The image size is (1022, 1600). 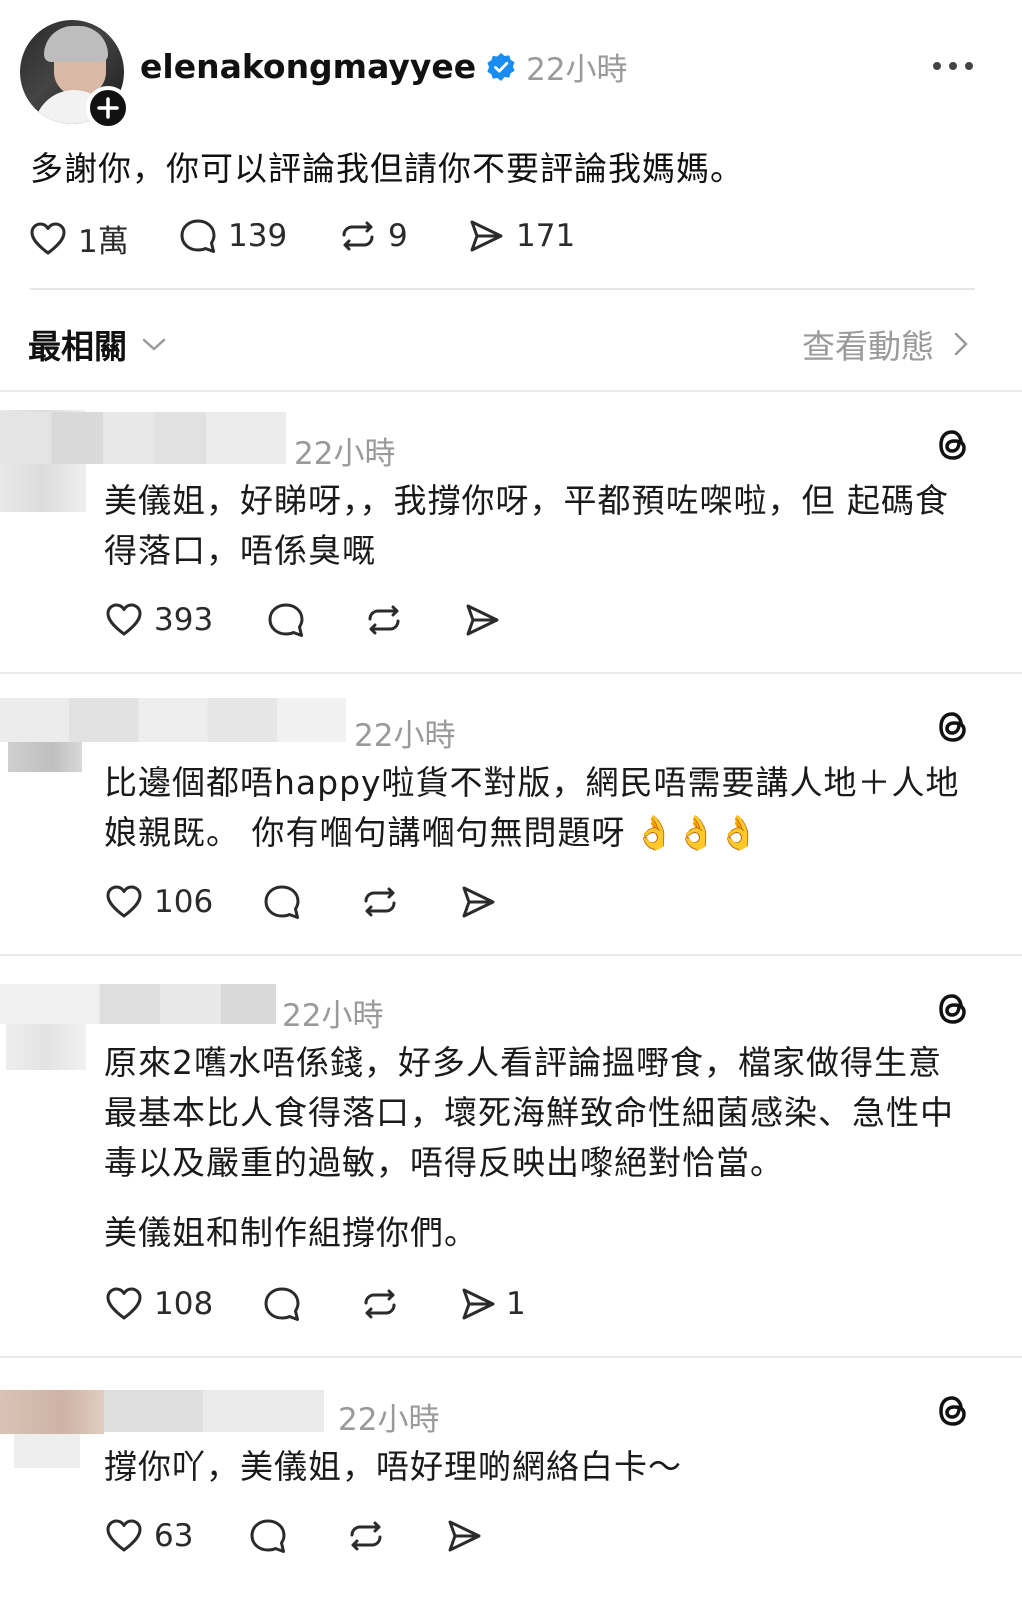 What do you see at coordinates (696, 832) in the screenshot?
I see `ok-hand-emoji: 👌👌👌` at bounding box center [696, 832].